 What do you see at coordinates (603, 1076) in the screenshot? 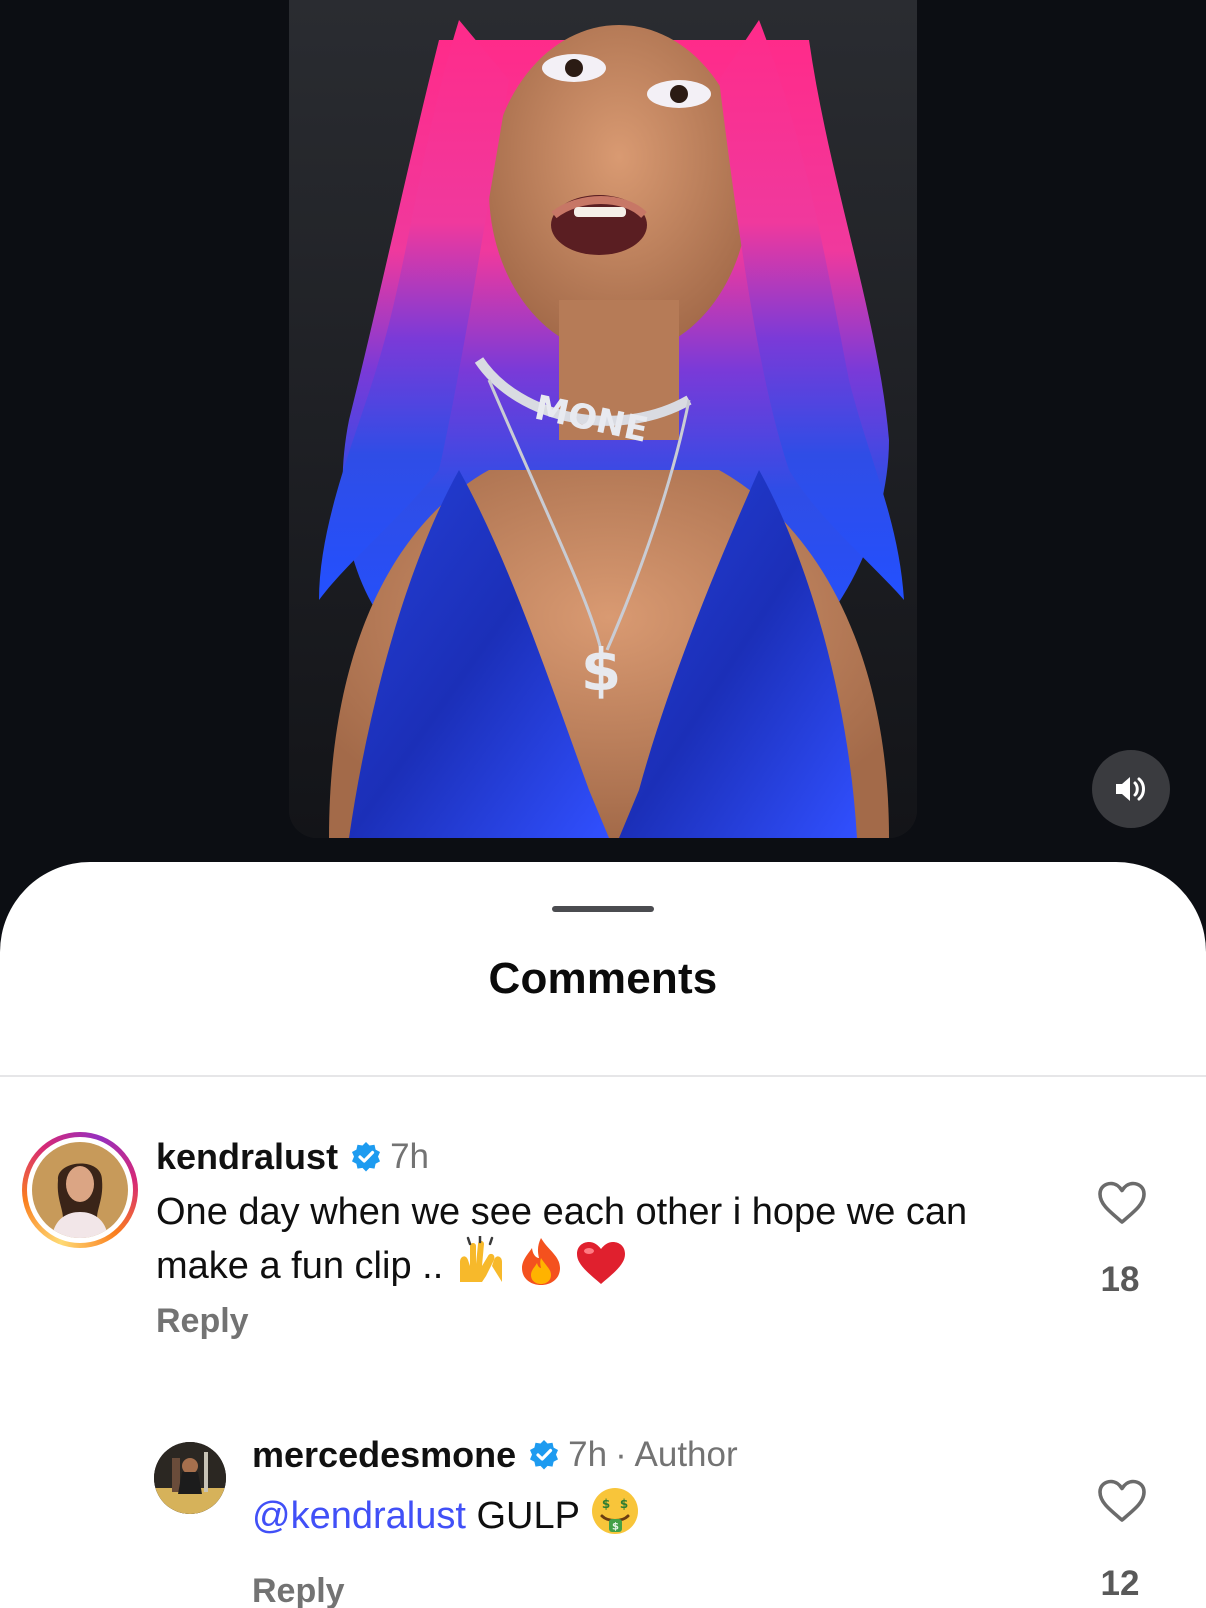
I see `header-divider` at bounding box center [603, 1076].